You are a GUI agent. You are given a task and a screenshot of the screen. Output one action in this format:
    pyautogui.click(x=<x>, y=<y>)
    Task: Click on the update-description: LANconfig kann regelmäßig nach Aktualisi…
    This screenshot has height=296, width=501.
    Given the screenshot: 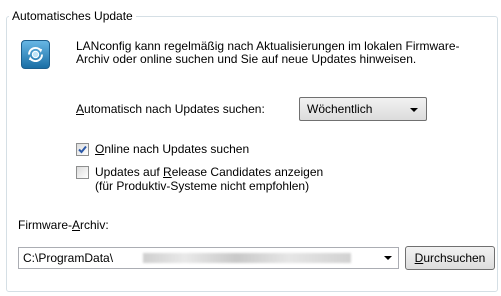 What is the action you would take?
    pyautogui.click(x=268, y=52)
    